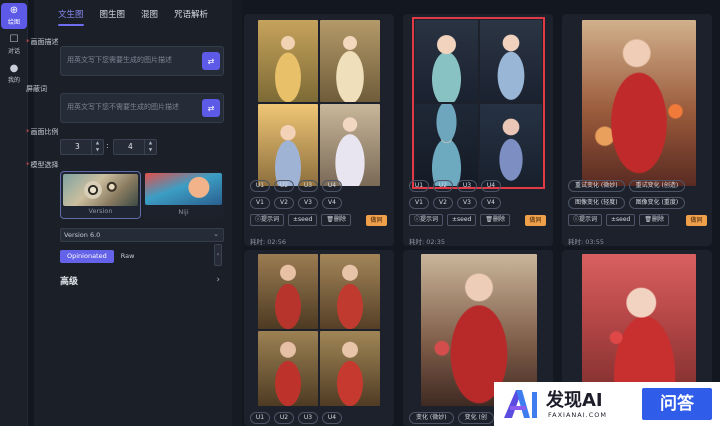  What do you see at coordinates (82, 147) in the screenshot?
I see `ratio-width-input: 3 ▲ ▼` at bounding box center [82, 147].